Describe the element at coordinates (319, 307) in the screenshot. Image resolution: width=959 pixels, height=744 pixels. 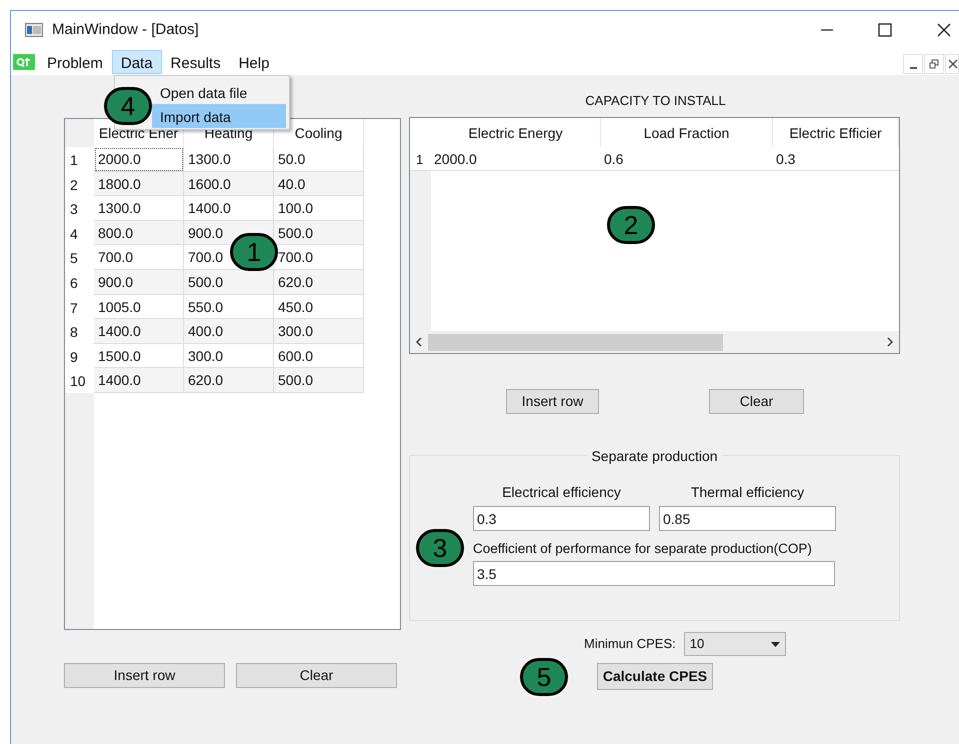
I see `table-cell: 450.0` at that location.